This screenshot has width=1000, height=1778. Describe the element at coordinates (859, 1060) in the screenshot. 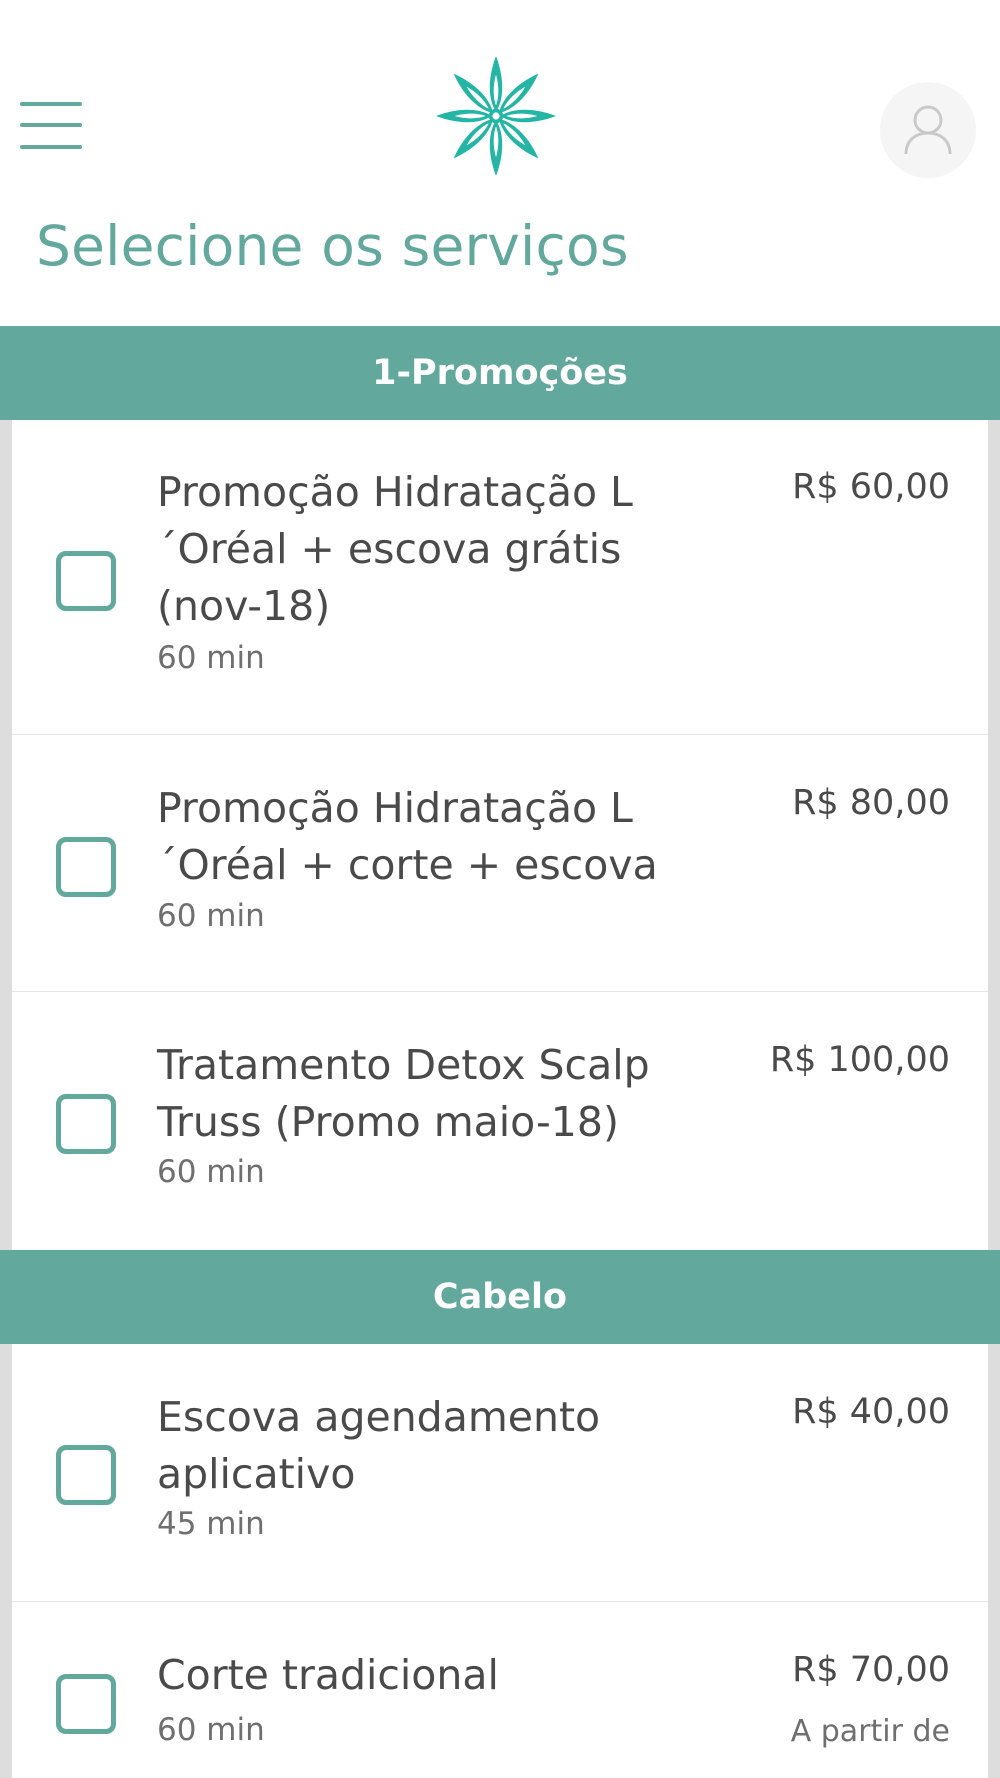

I see `service-price: R$ 100,00` at that location.